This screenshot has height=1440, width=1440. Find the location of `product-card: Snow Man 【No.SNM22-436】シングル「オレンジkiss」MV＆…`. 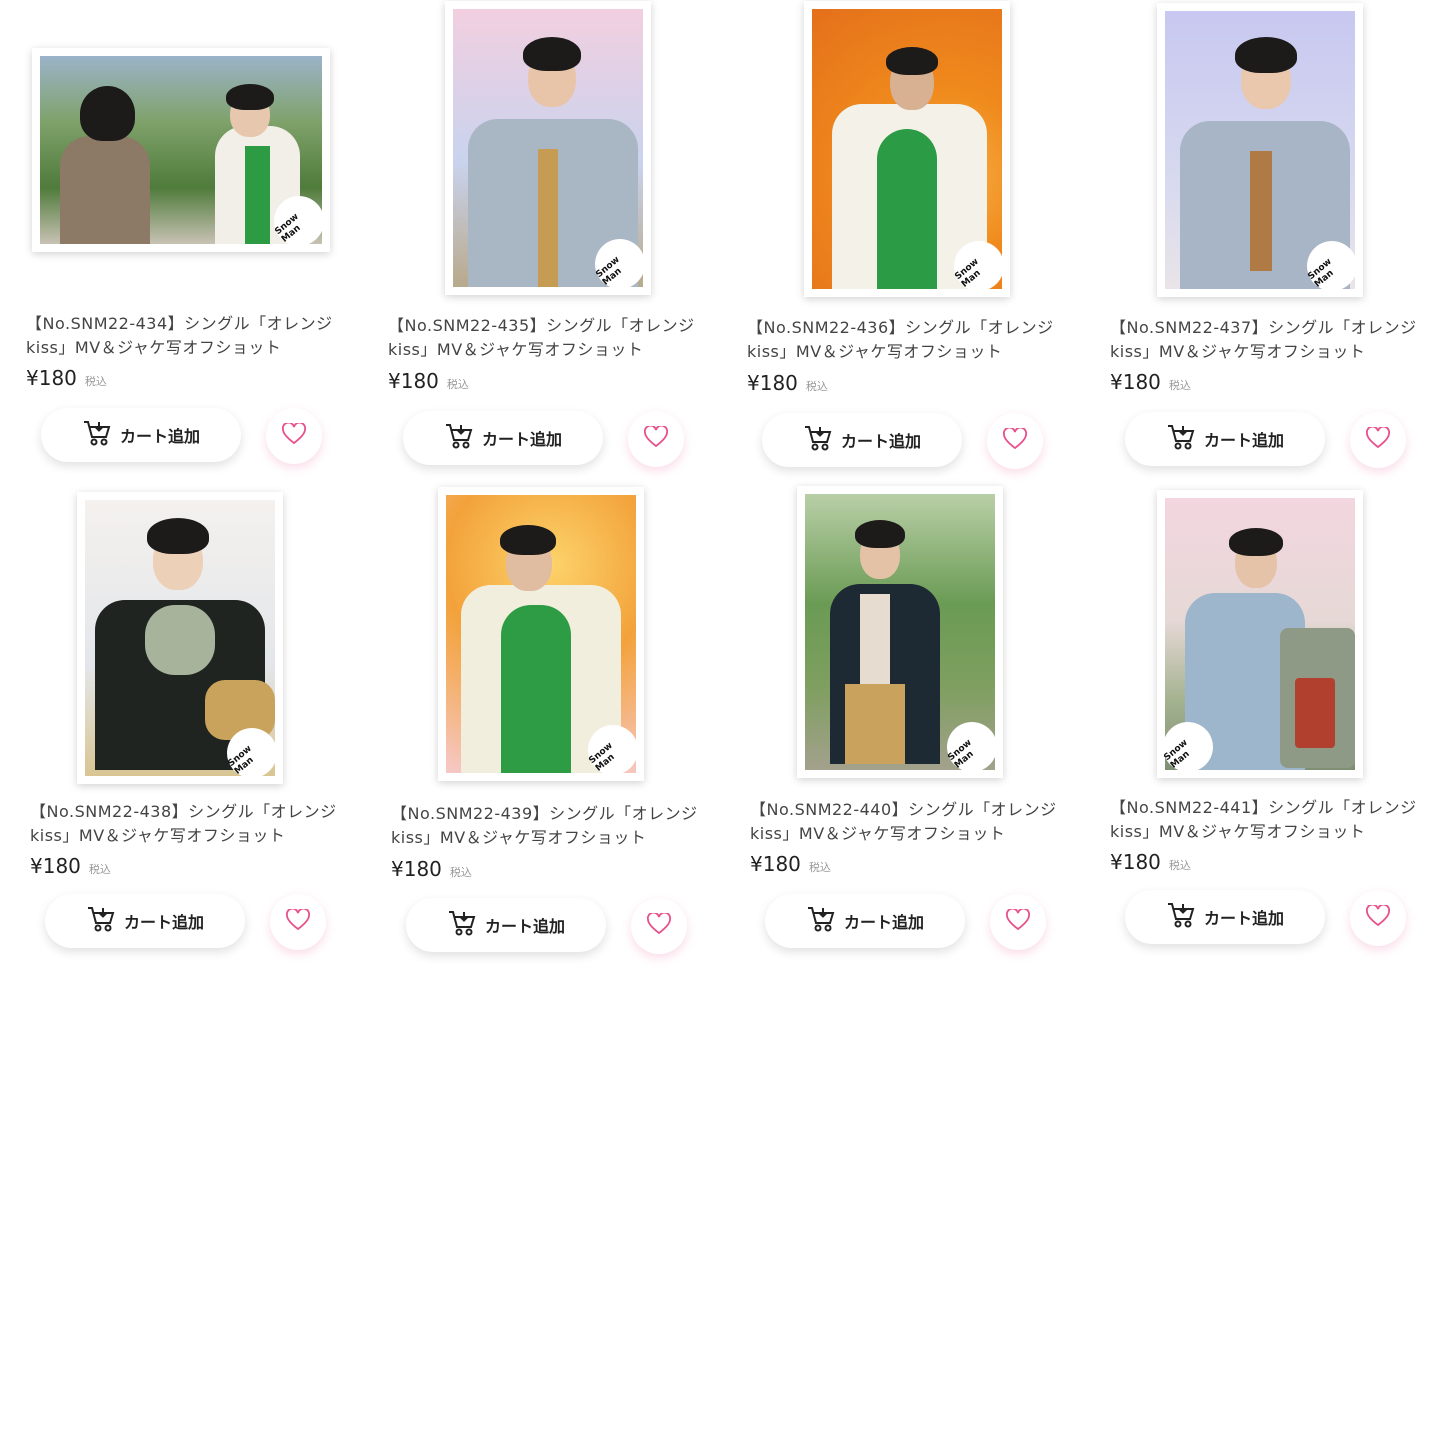

product-card: Snow Man 【No.SNM22-436】シングル「オレンジkiss」MV＆… is located at coordinates (907, 235).